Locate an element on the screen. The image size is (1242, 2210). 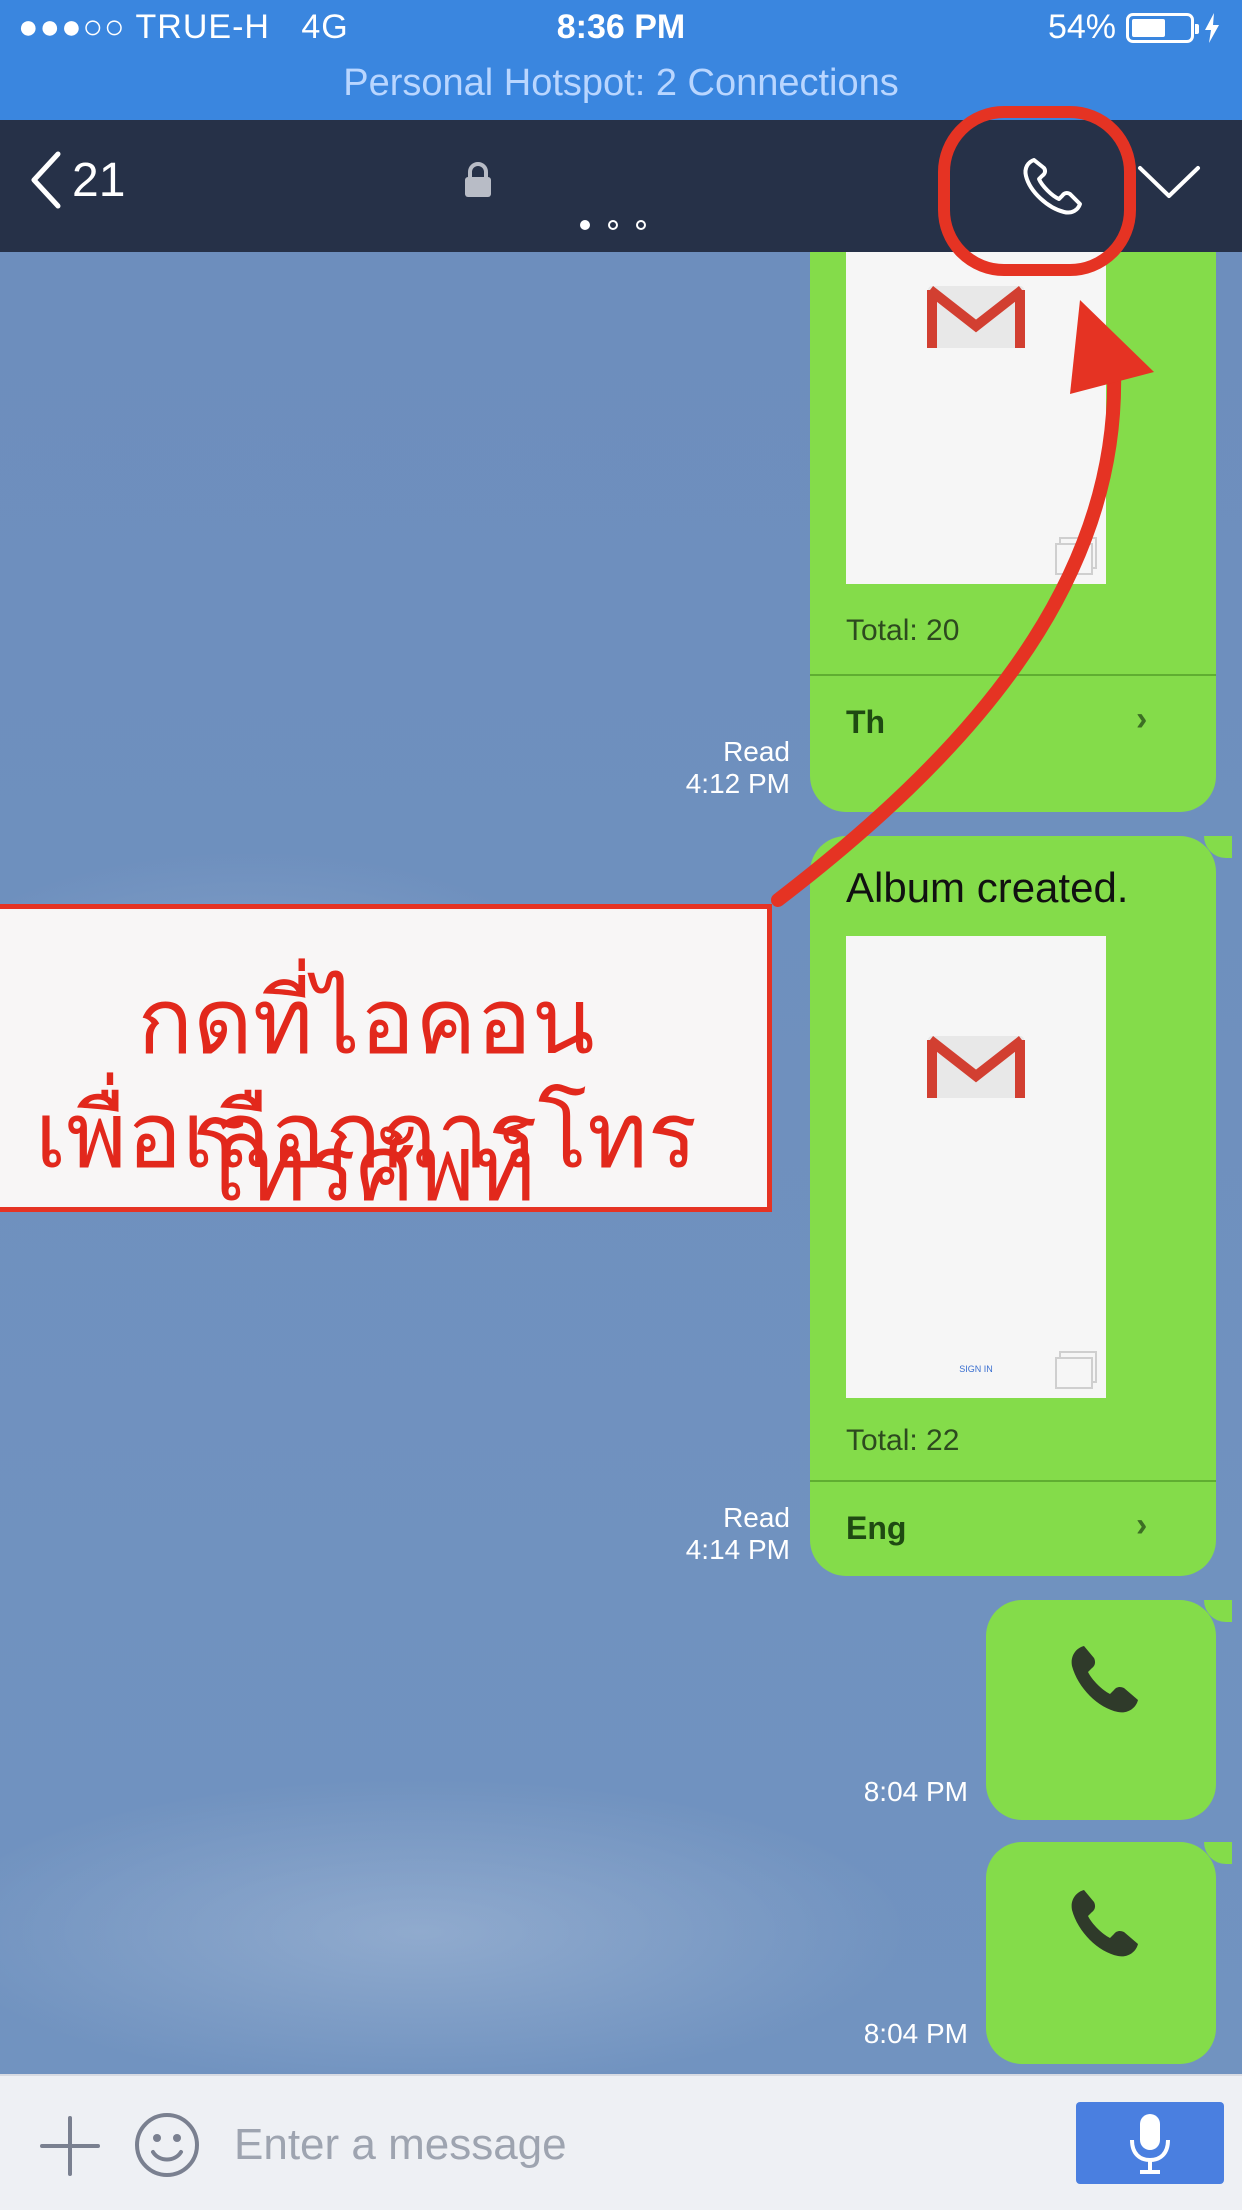
call-button is located at coordinates (1054, 185).